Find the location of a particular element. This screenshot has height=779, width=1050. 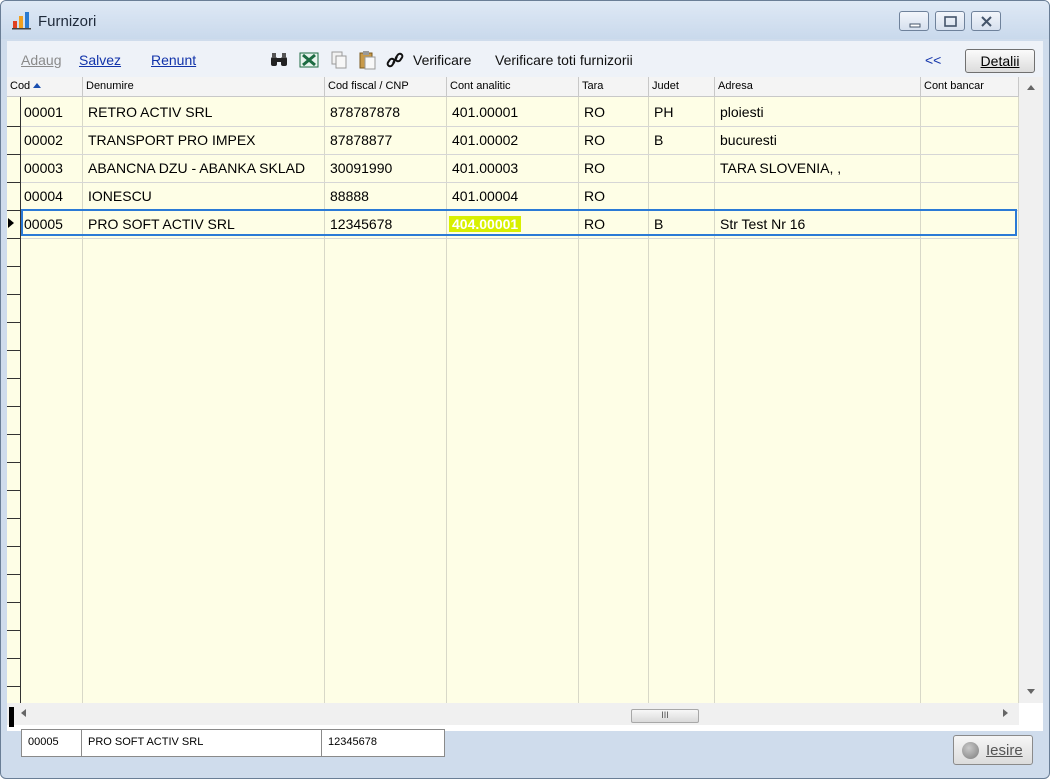

column-header-judet: Judet is located at coordinates (682, 86).